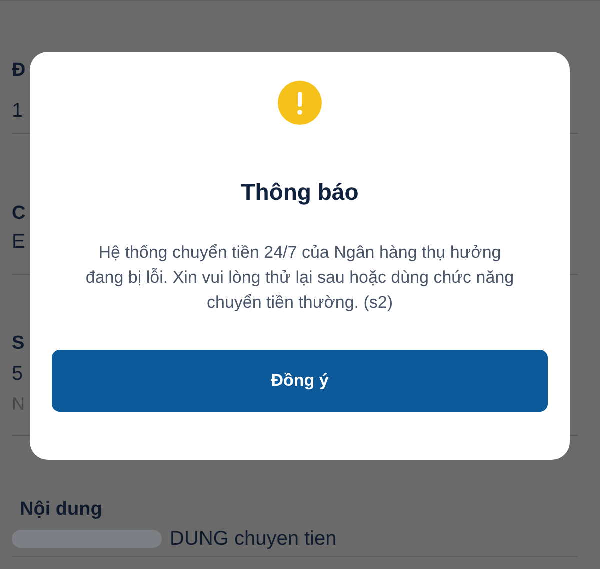 This screenshot has width=600, height=569. What do you see at coordinates (19, 71) in the screenshot?
I see `field-label: Đ` at bounding box center [19, 71].